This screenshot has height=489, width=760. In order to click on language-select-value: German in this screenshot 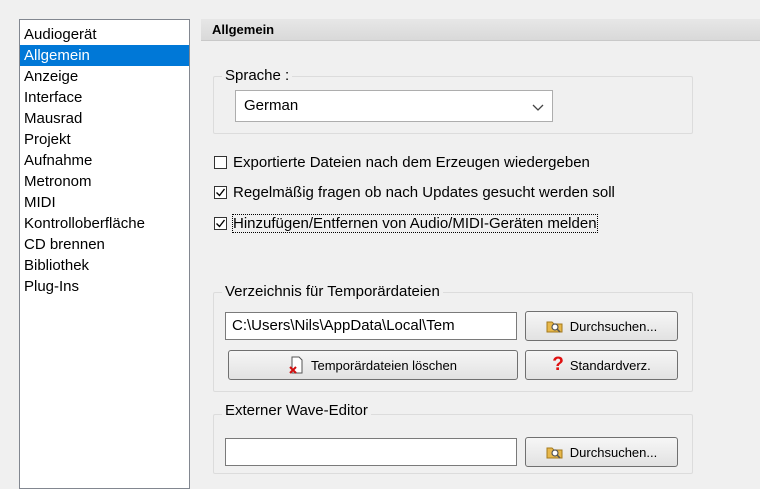, I will do `click(271, 105)`.